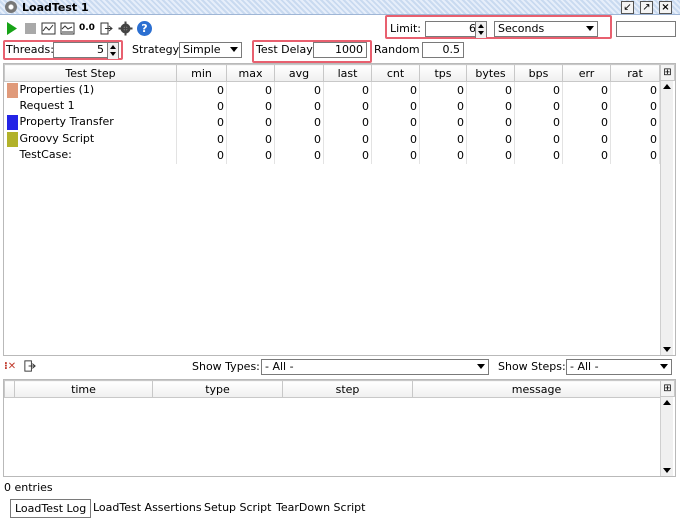  What do you see at coordinates (395, 73) in the screenshot?
I see `column-header-5: cnt` at bounding box center [395, 73].